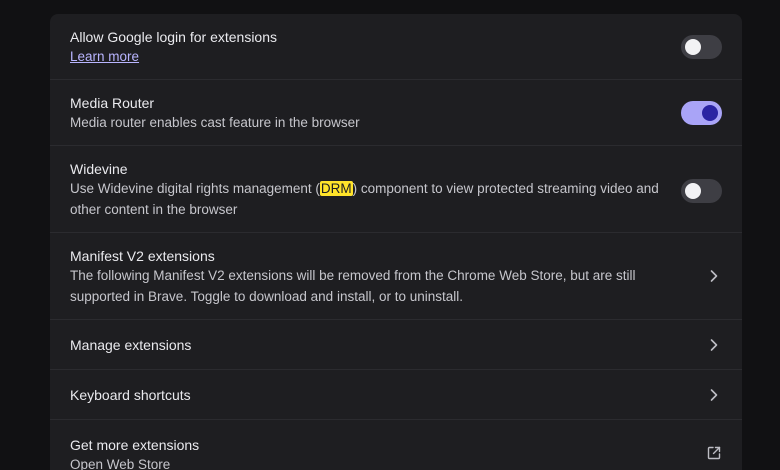 This screenshot has width=780, height=470. I want to click on setting-title-widevine: Widevine, so click(99, 169).